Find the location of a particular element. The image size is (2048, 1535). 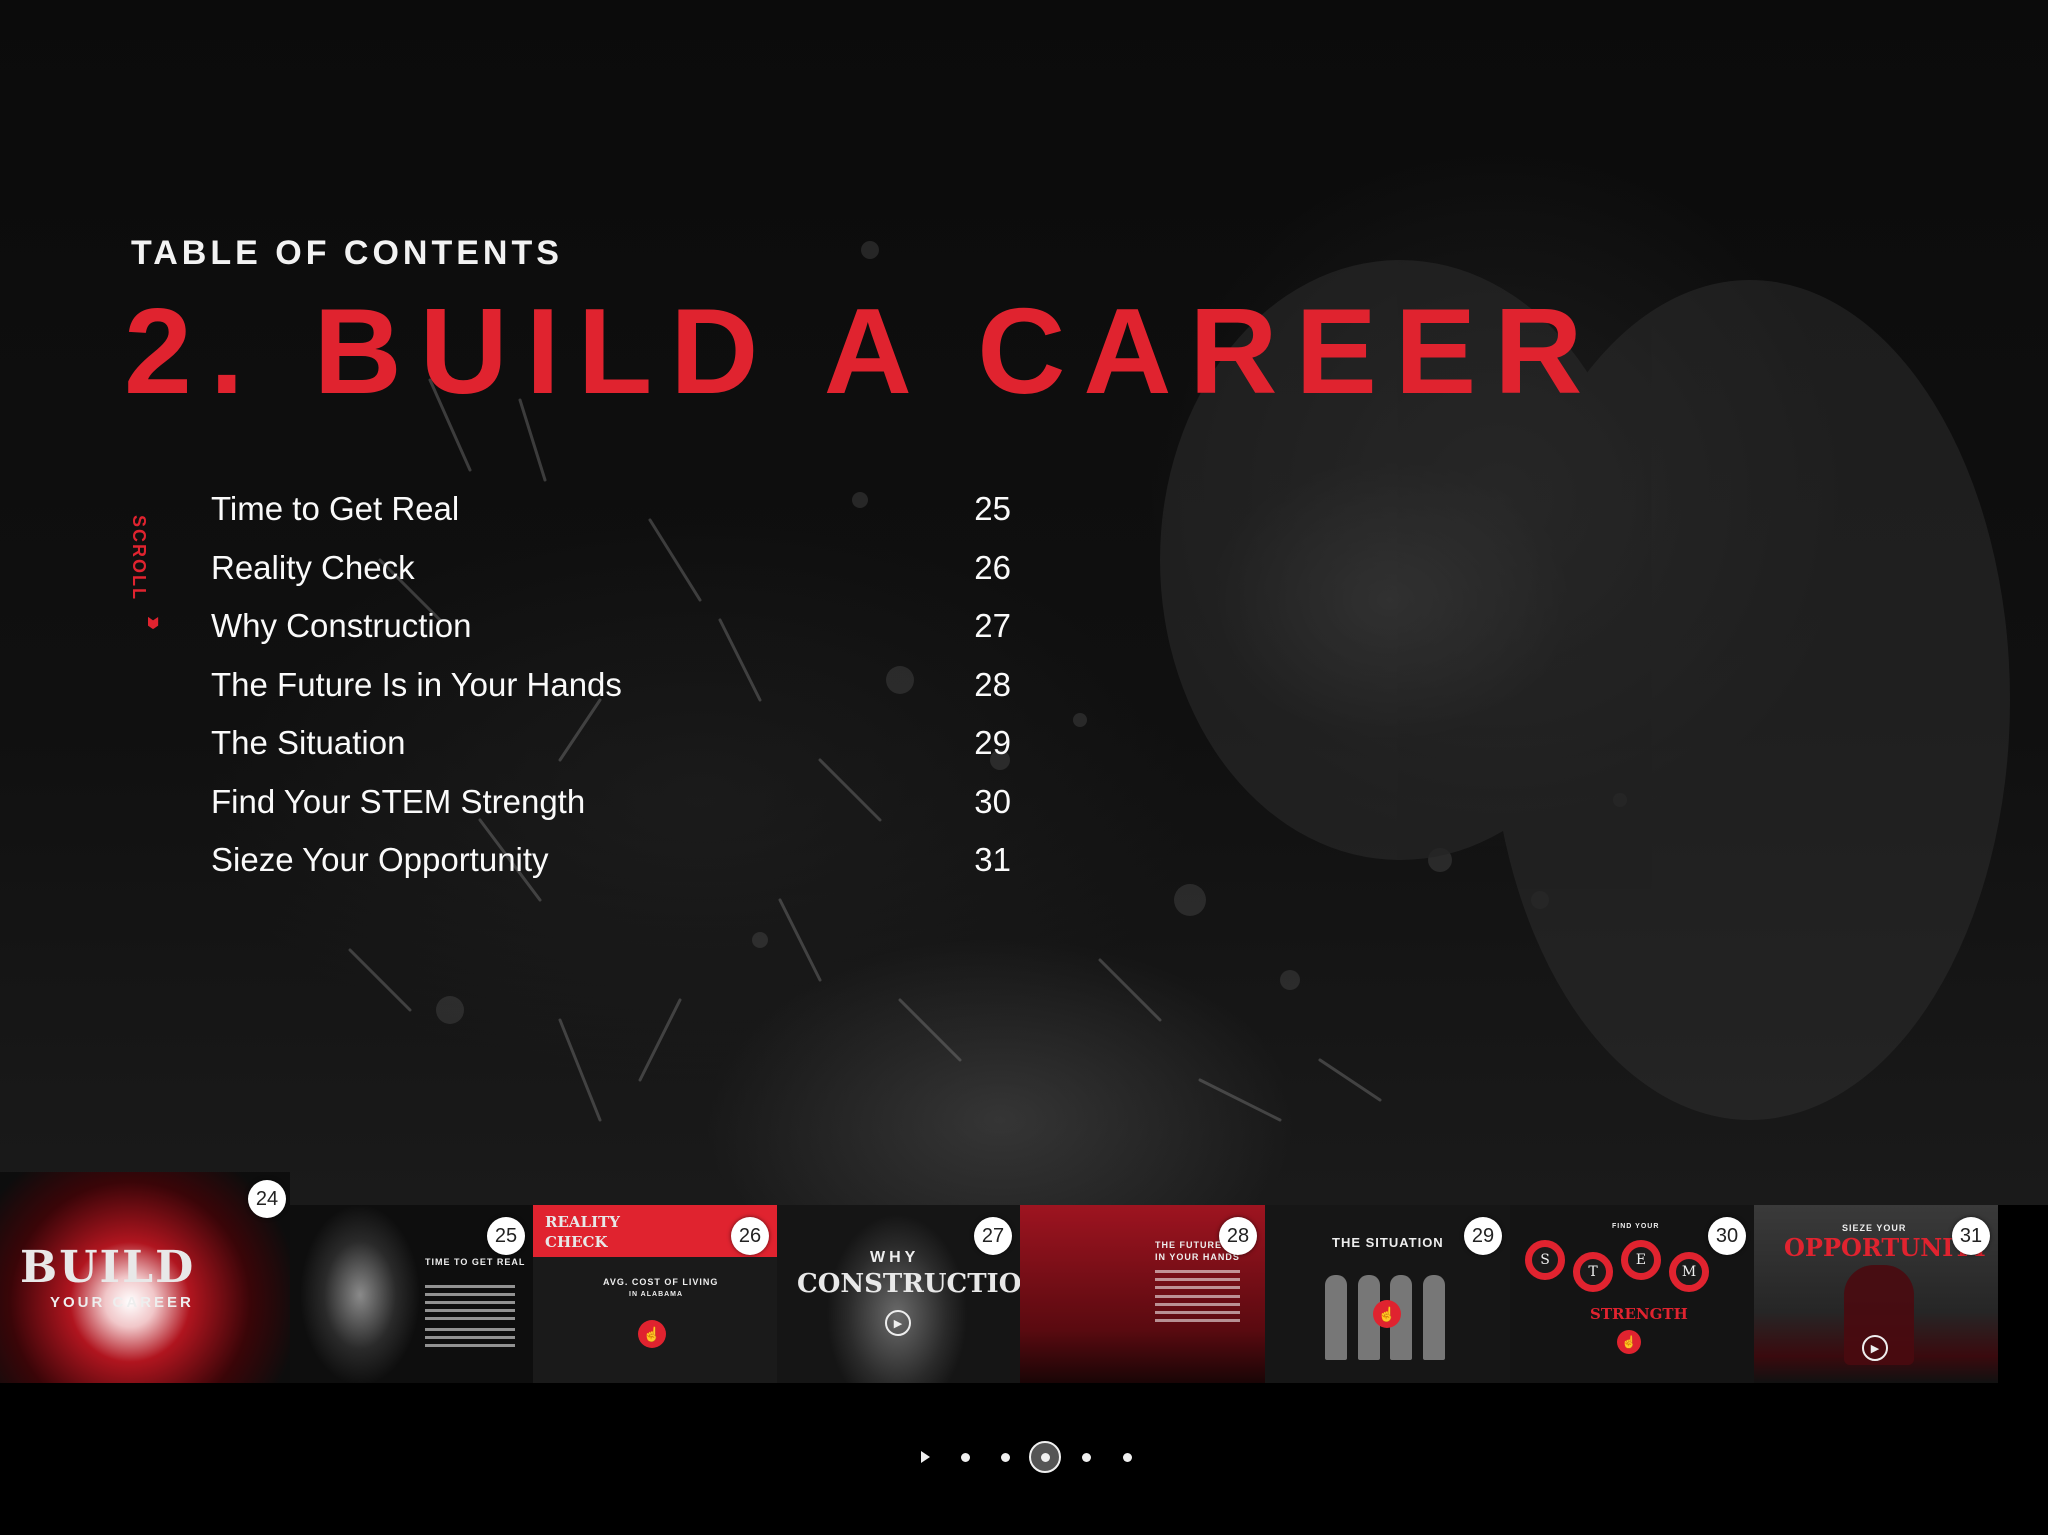

thumbnail-title: CONSTRUCTION is located at coordinates (908, 1284).